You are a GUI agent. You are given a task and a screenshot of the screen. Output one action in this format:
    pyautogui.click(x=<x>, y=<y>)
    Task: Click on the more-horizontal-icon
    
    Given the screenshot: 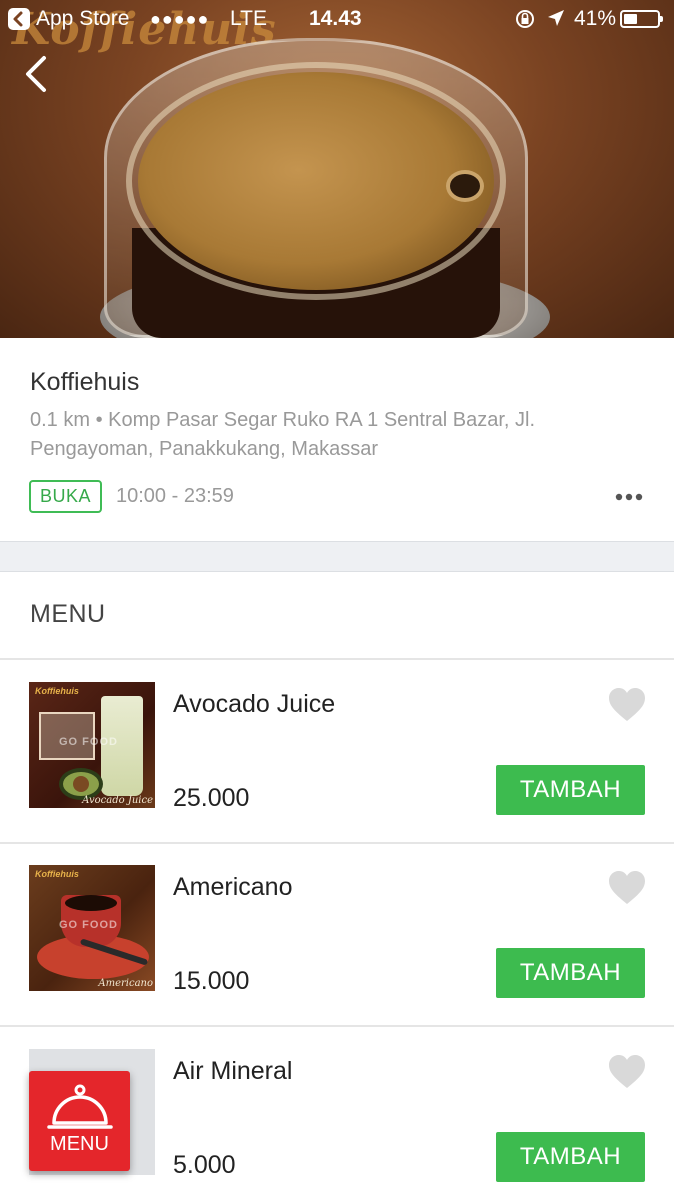 What is the action you would take?
    pyautogui.click(x=629, y=497)
    